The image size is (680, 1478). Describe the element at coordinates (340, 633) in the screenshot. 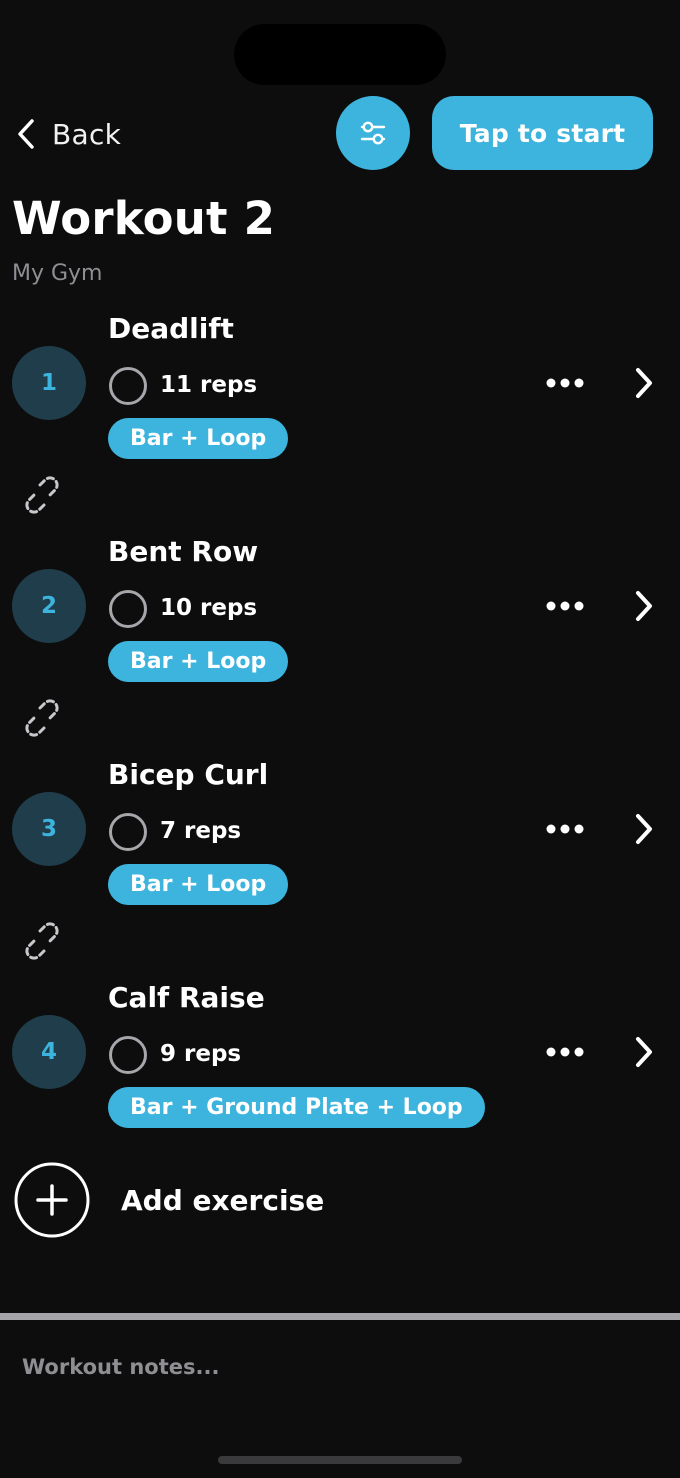

I see `exercise-row: Bent Row 2 10 reps Bar + Loop` at that location.